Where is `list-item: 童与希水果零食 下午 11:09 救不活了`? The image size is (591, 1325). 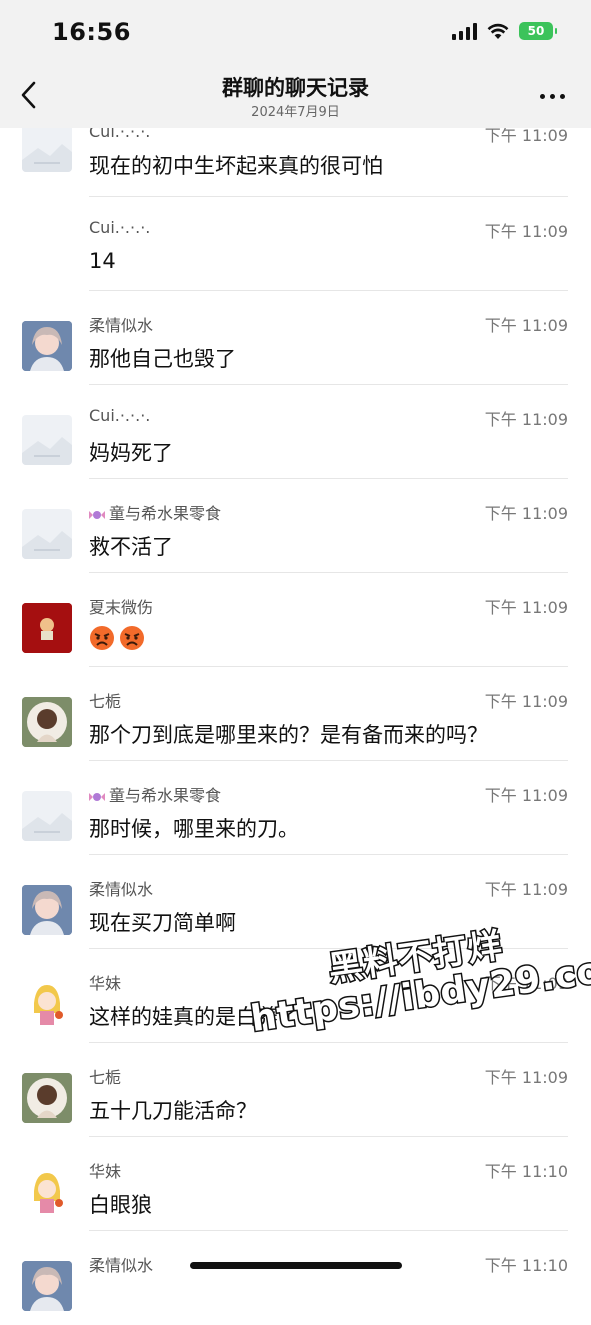
list-item: 童与希水果零食 下午 11:09 救不活了 is located at coordinates (295, 526).